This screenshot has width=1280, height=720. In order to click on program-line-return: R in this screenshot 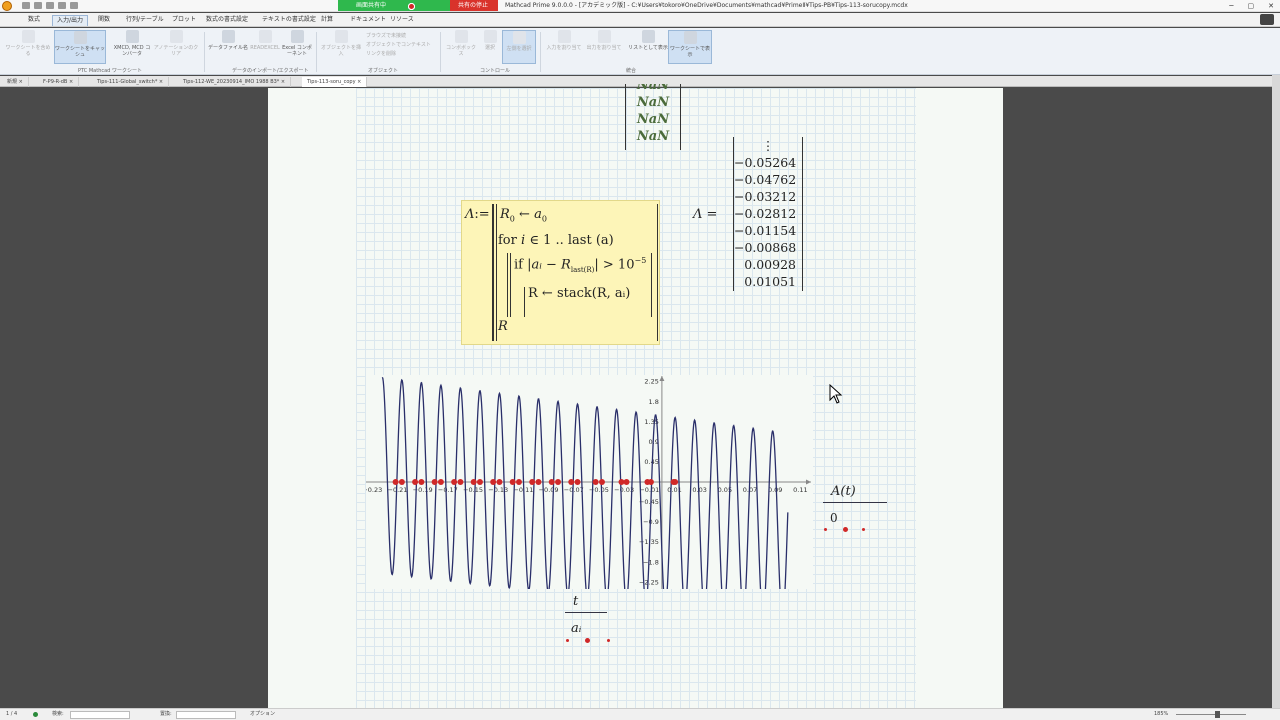, I will do `click(503, 326)`.